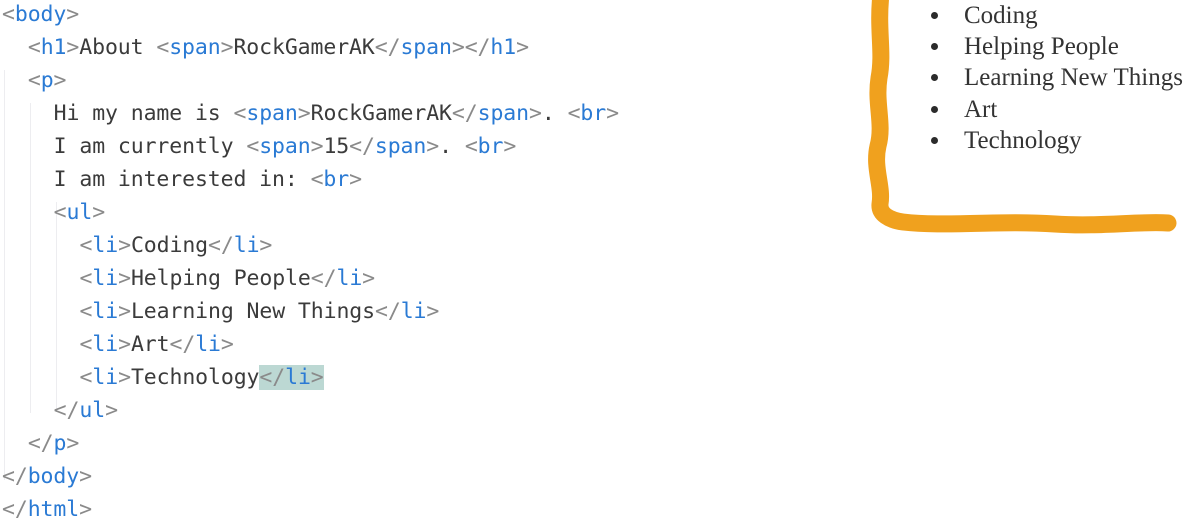 This screenshot has width=1186, height=521. Describe the element at coordinates (118, 47) in the screenshot. I see `code-token: About` at that location.